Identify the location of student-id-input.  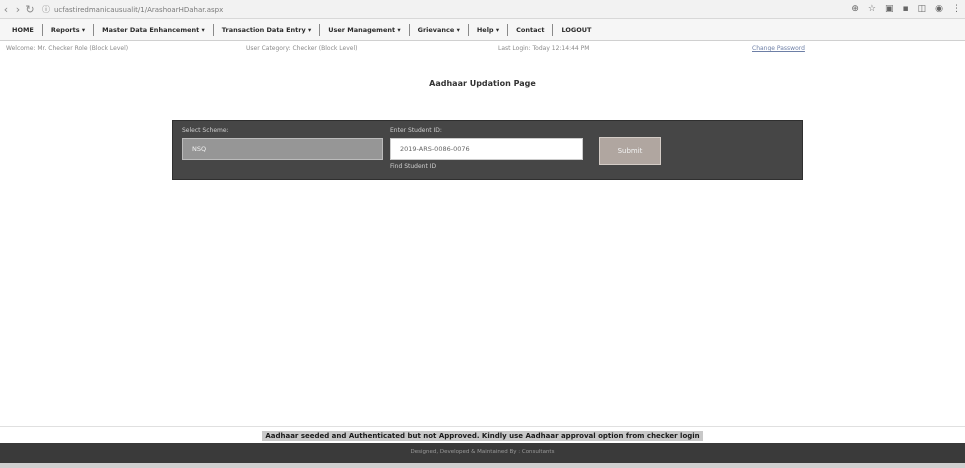
(486, 149).